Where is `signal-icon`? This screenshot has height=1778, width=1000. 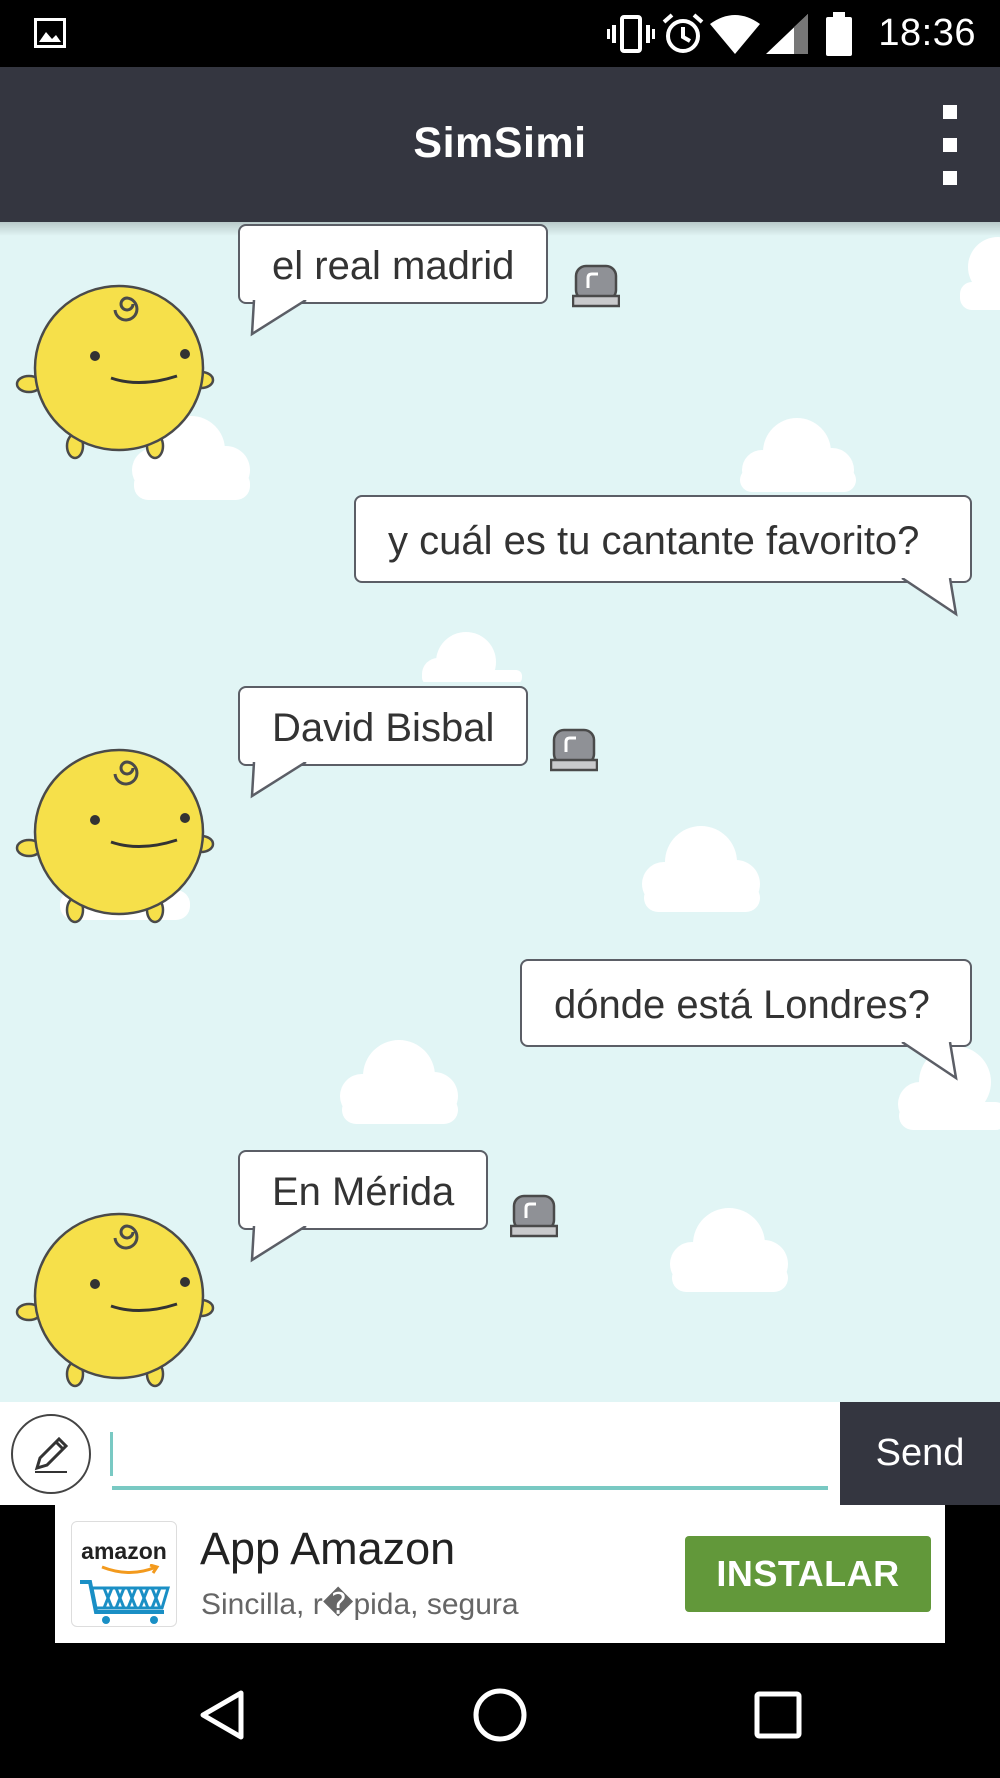 signal-icon is located at coordinates (787, 34).